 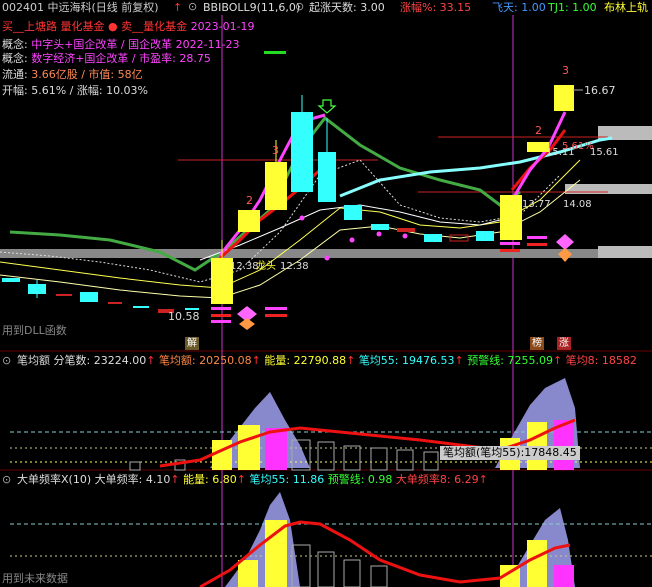 What do you see at coordinates (275, 150) in the screenshot?
I see `count-label-3a: 3` at bounding box center [275, 150].